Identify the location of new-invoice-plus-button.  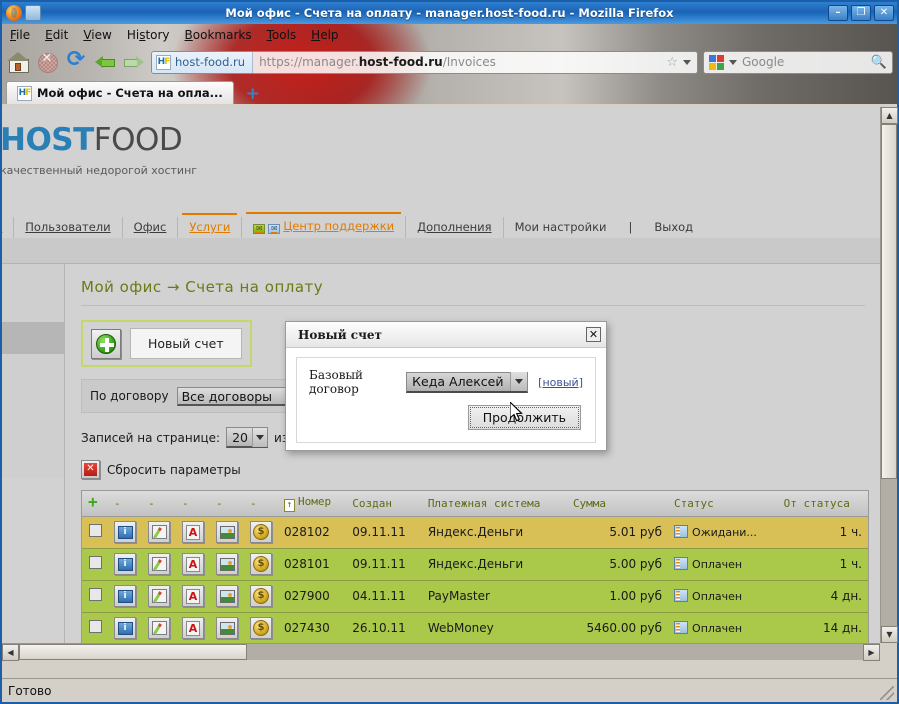
(106, 343).